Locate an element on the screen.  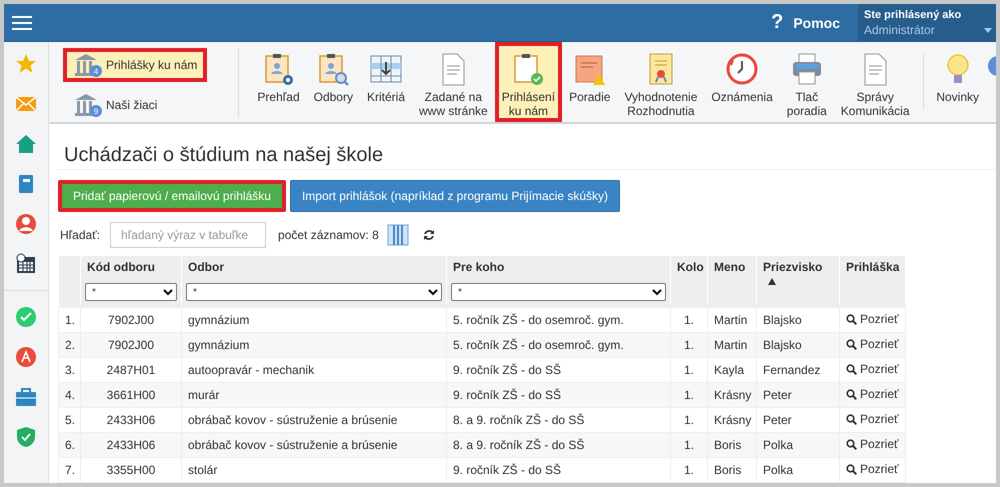
menu-icon is located at coordinates (22, 22).